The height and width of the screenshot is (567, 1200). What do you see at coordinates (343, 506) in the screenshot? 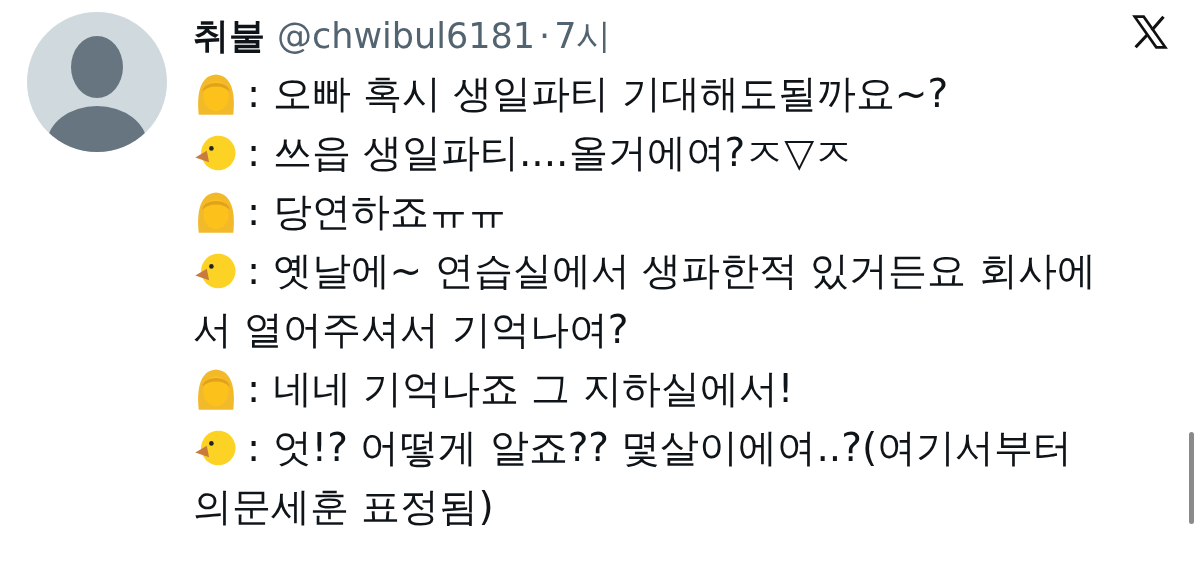
I see `chat-message: 의문세훈 표정됨)` at bounding box center [343, 506].